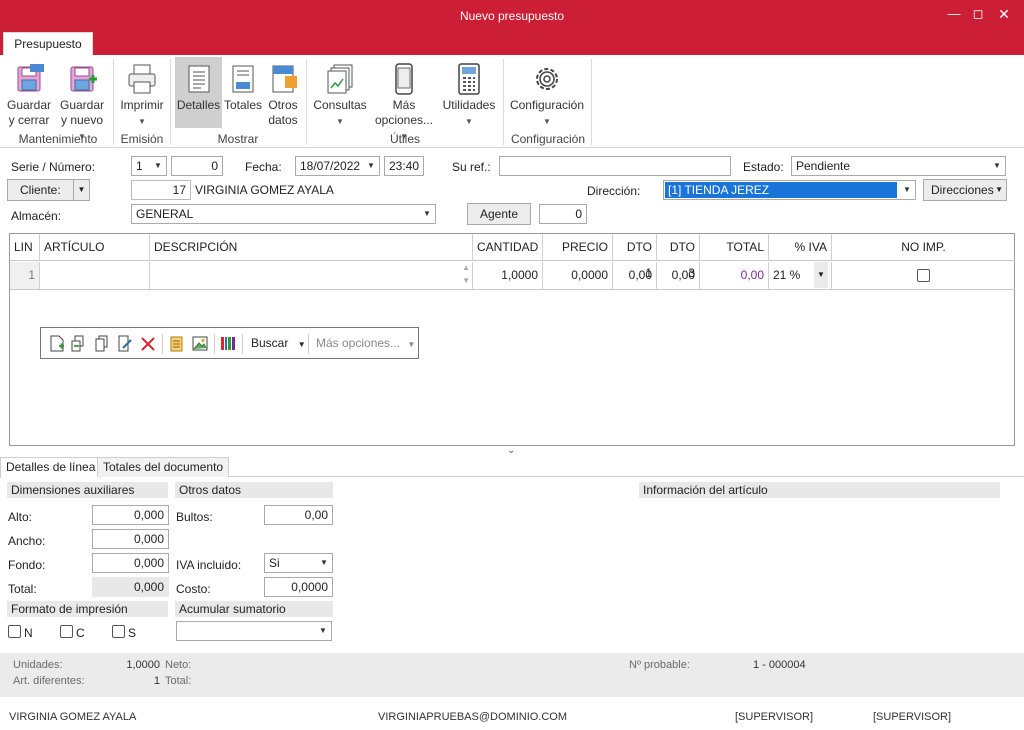  I want to click on new-line-icon, so click(57, 343).